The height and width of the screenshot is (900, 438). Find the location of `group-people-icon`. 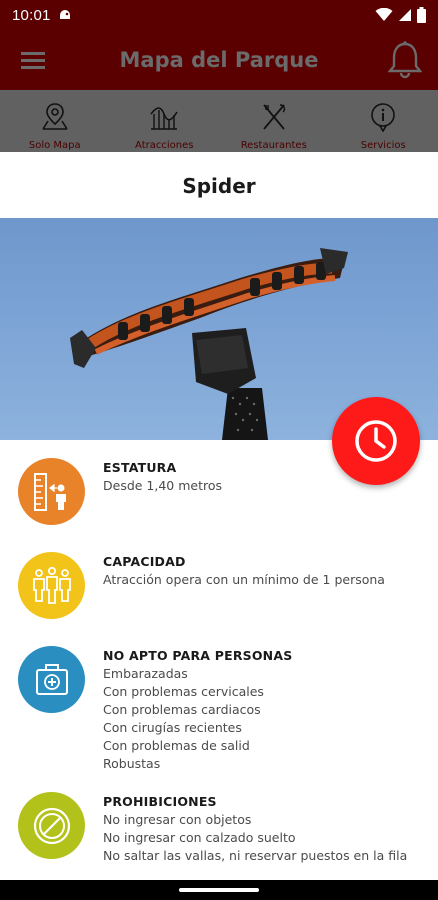

group-people-icon is located at coordinates (51, 585).